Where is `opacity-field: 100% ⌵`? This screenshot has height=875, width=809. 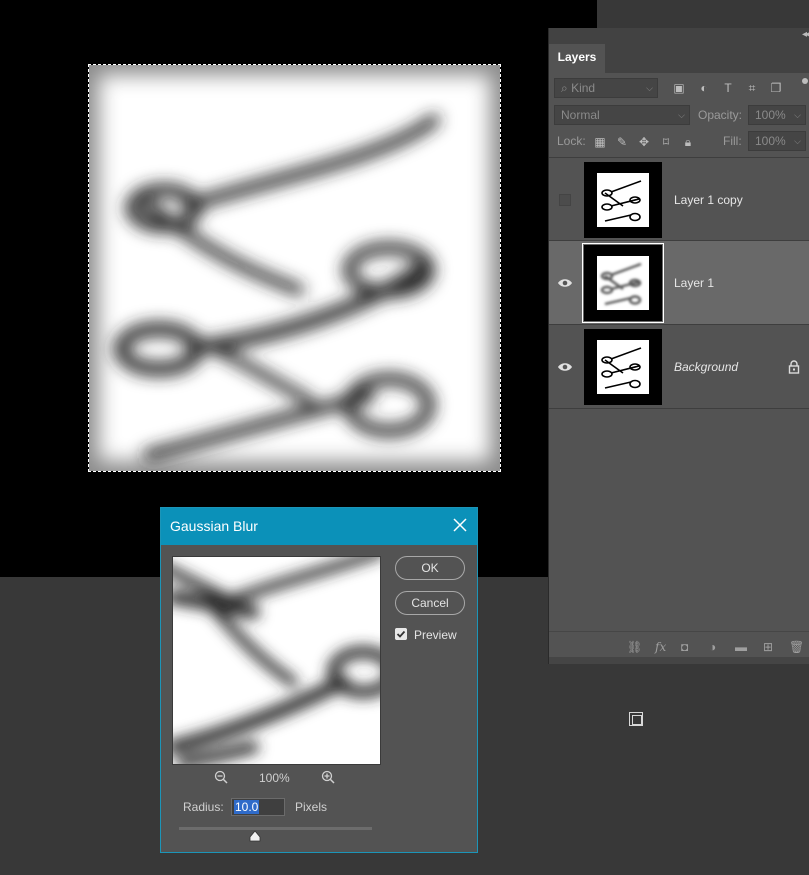 opacity-field: 100% ⌵ is located at coordinates (777, 115).